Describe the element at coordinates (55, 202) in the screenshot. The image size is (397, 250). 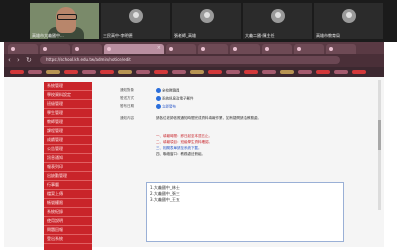
I see `sidebar-item-label: 帳號權限` at that location.